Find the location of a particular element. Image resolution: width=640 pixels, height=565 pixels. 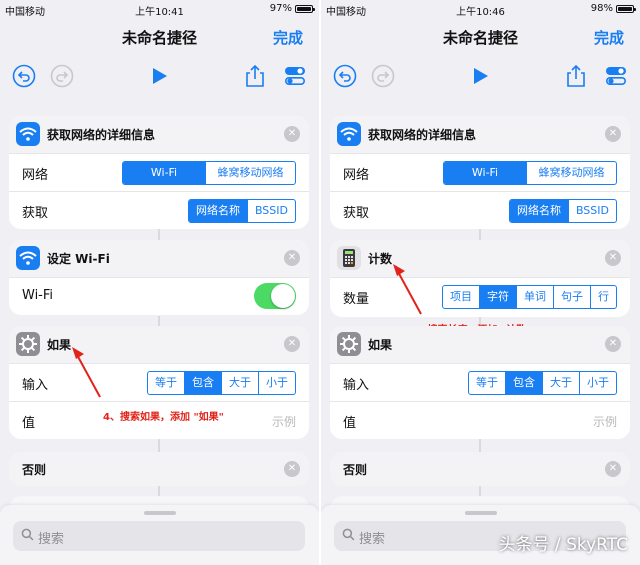

row-label: 输入 is located at coordinates (35, 385).